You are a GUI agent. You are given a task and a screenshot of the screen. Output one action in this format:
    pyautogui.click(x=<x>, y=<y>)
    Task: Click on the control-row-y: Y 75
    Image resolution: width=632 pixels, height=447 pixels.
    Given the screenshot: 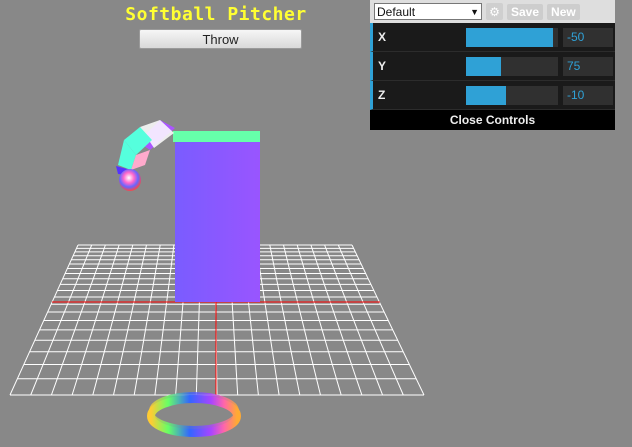 What is the action you would take?
    pyautogui.click(x=492, y=66)
    